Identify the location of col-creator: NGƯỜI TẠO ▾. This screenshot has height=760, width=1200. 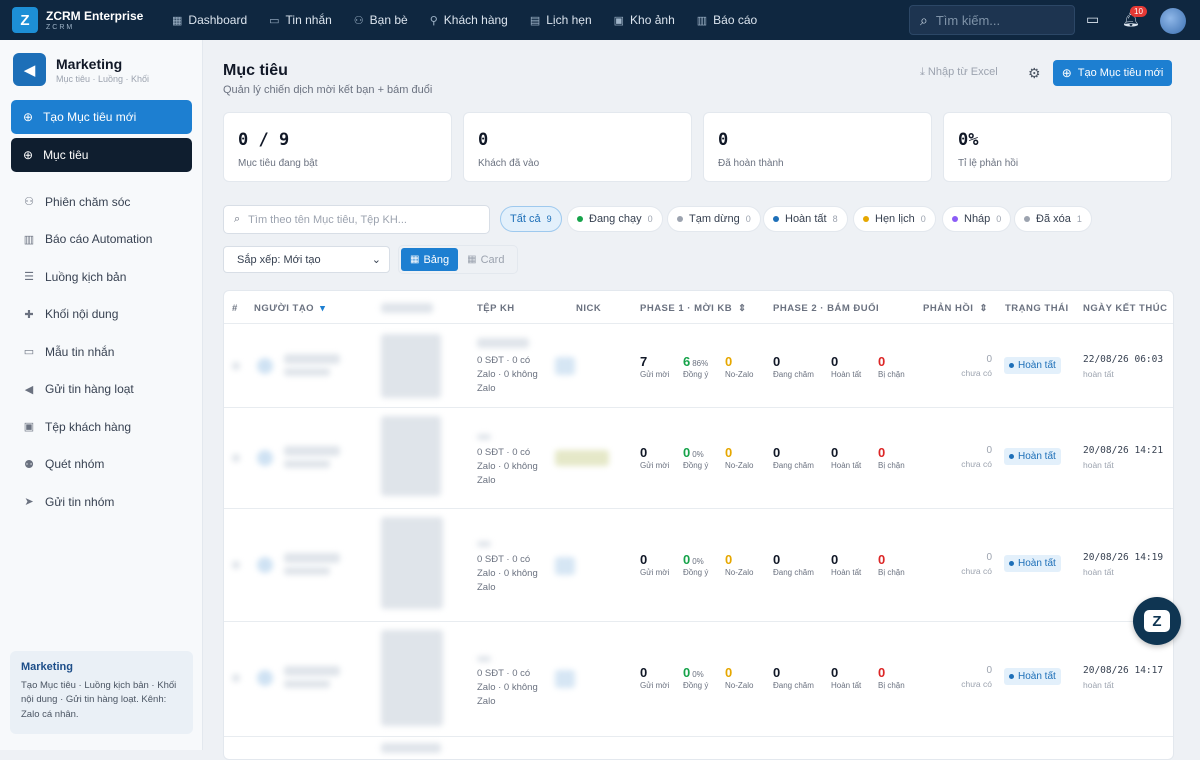
(289, 308).